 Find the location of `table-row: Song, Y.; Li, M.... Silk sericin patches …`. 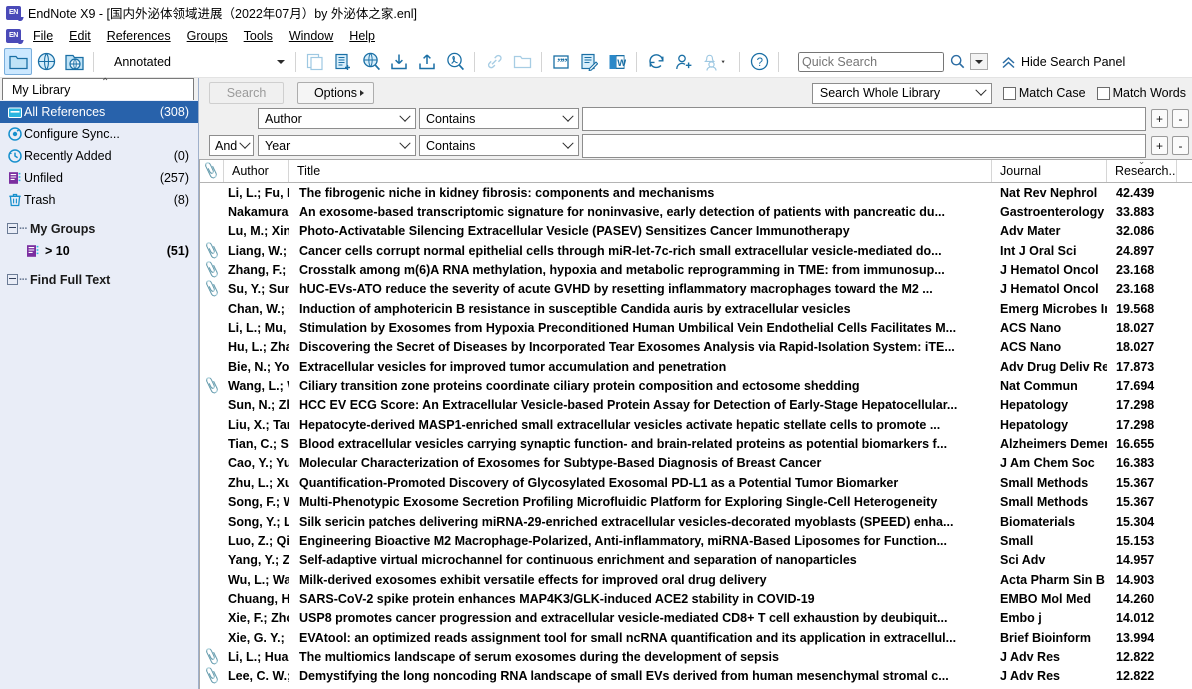

table-row: Song, Y.; Li, M.... Silk sericin patches … is located at coordinates (696, 521).